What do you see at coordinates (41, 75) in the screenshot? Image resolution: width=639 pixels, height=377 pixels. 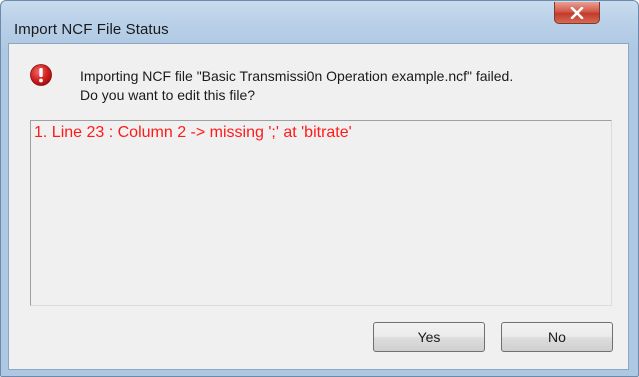 I see `error-icon` at bounding box center [41, 75].